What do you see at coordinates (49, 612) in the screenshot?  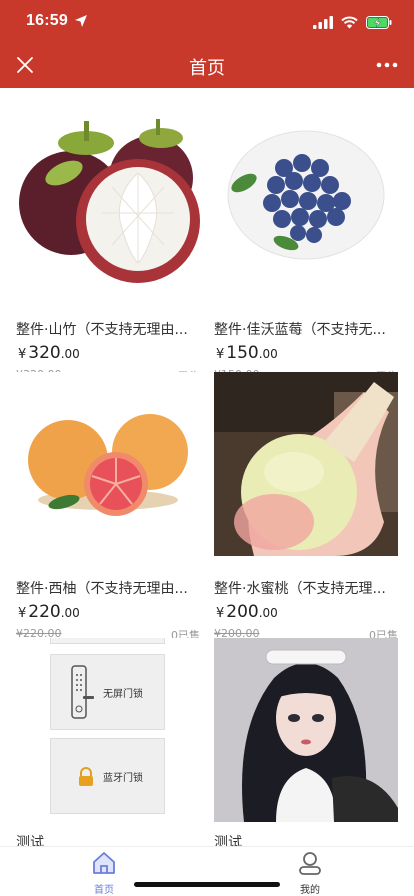 I see `product-price: ¥220.00` at bounding box center [49, 612].